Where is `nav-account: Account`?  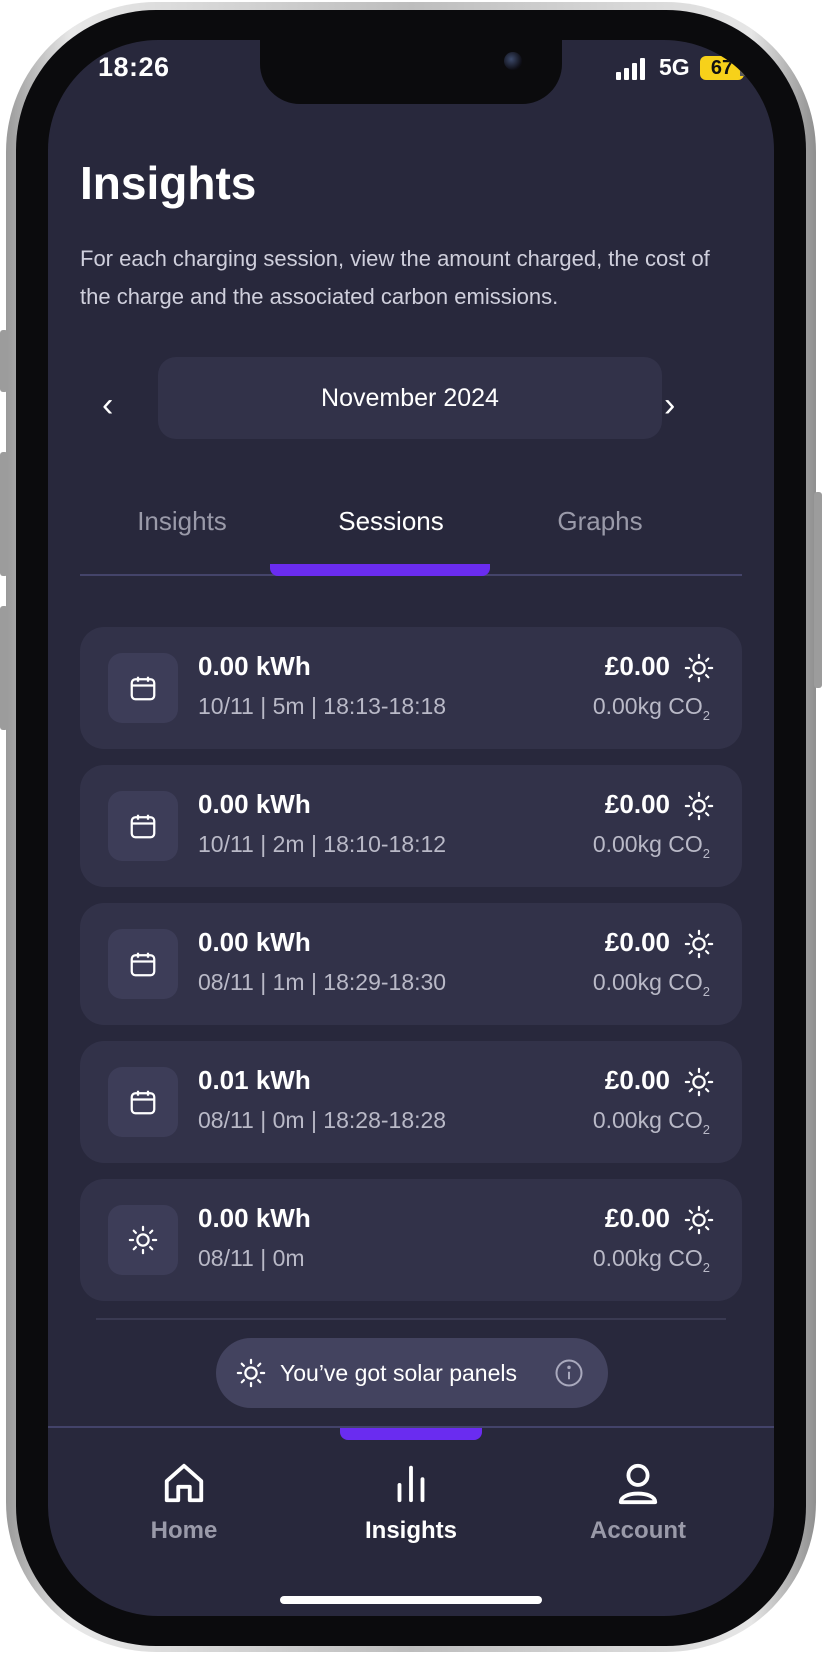
nav-account: Account is located at coordinates (638, 1502).